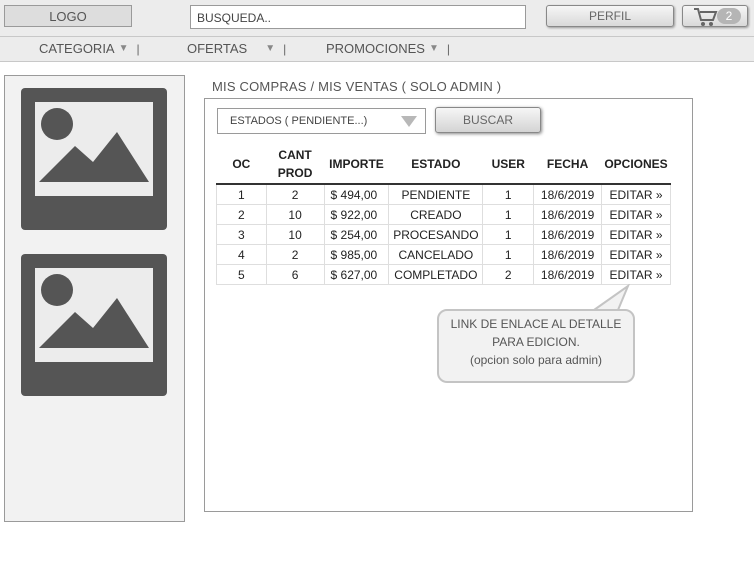 The width and height of the screenshot is (754, 561). What do you see at coordinates (356, 164) in the screenshot?
I see `column-header-importe: IMPORTE` at bounding box center [356, 164].